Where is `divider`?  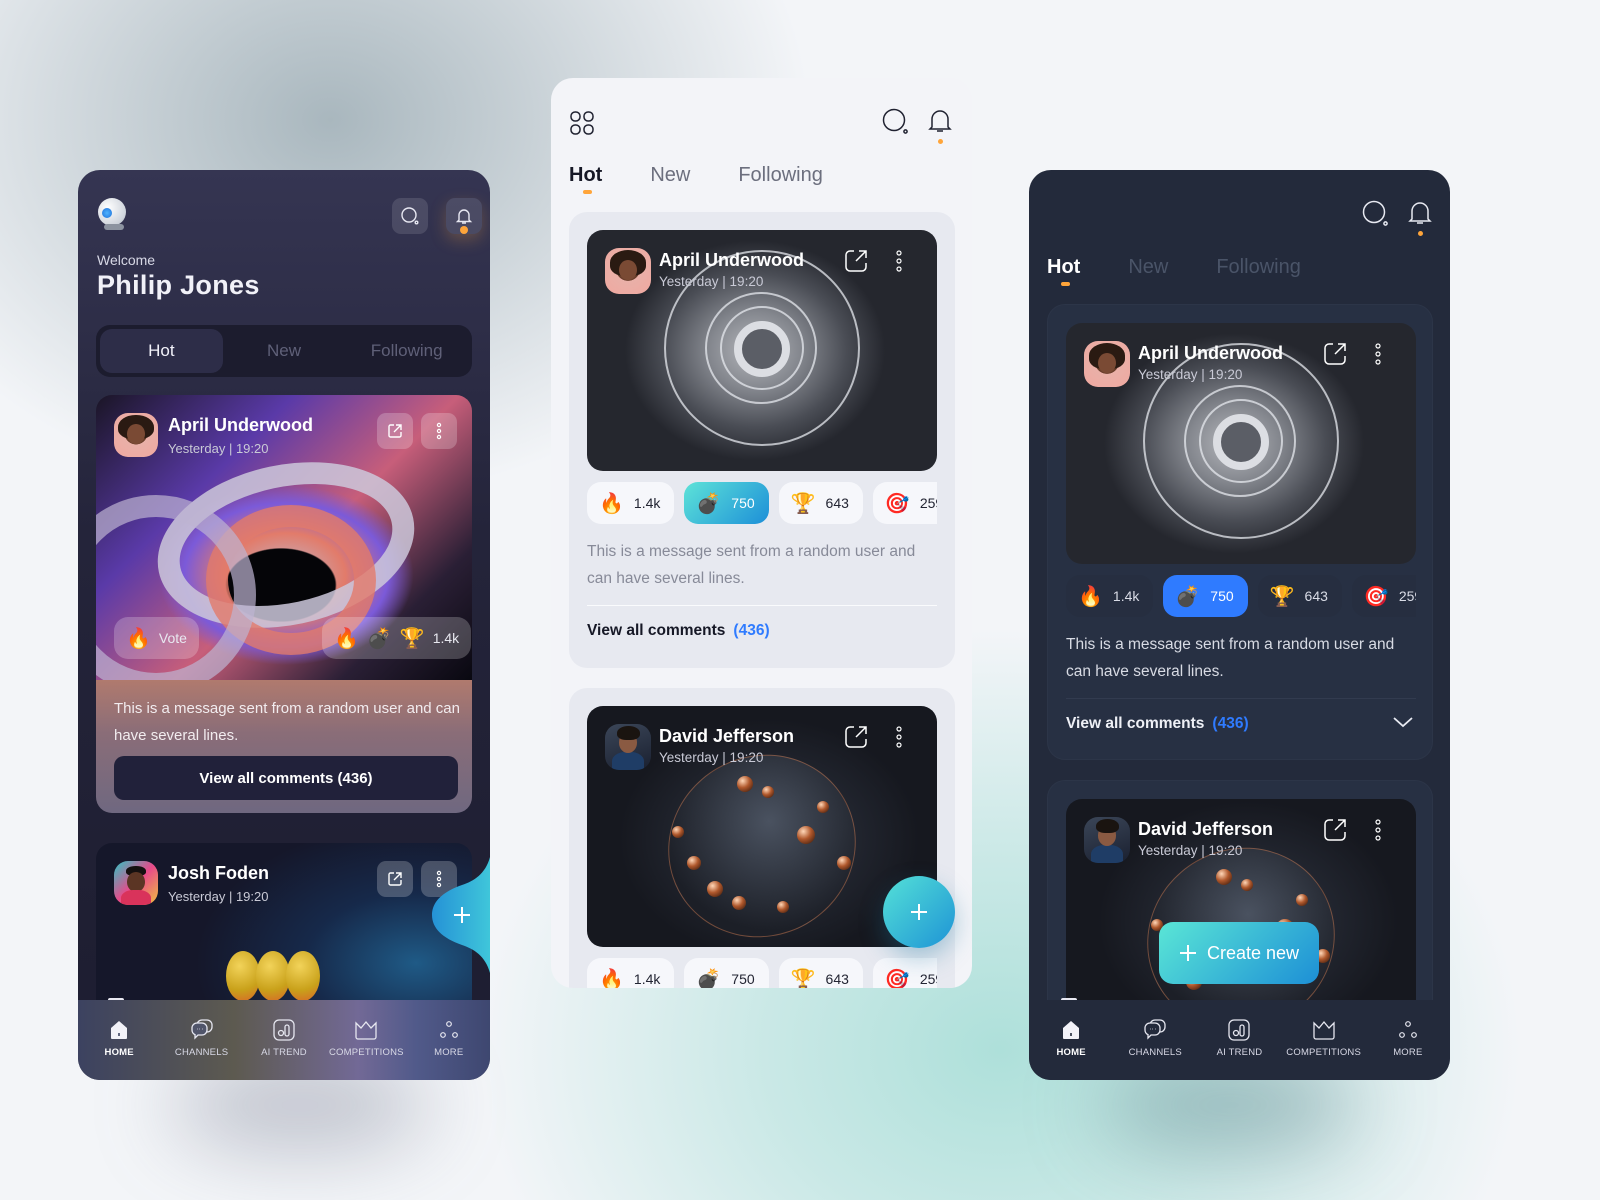
divider is located at coordinates (762, 605).